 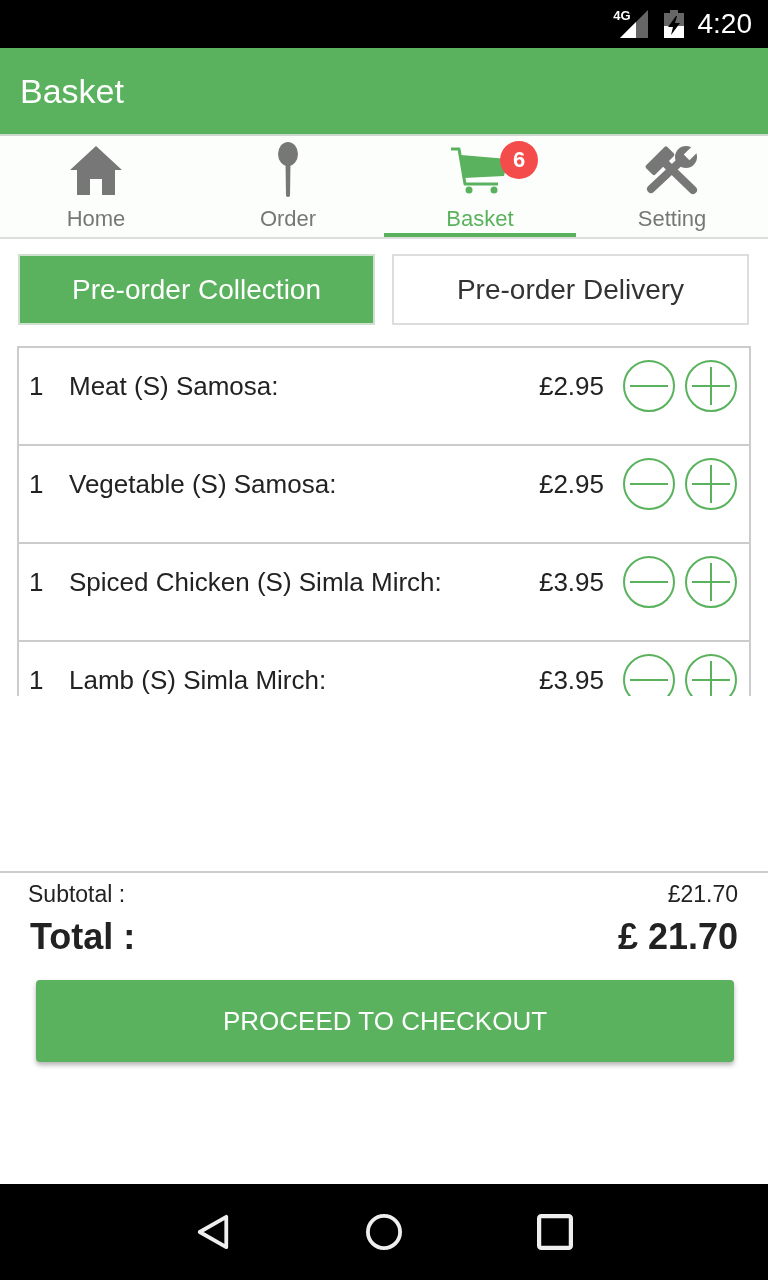 What do you see at coordinates (724, 24) in the screenshot?
I see `clock-time: 4:20` at bounding box center [724, 24].